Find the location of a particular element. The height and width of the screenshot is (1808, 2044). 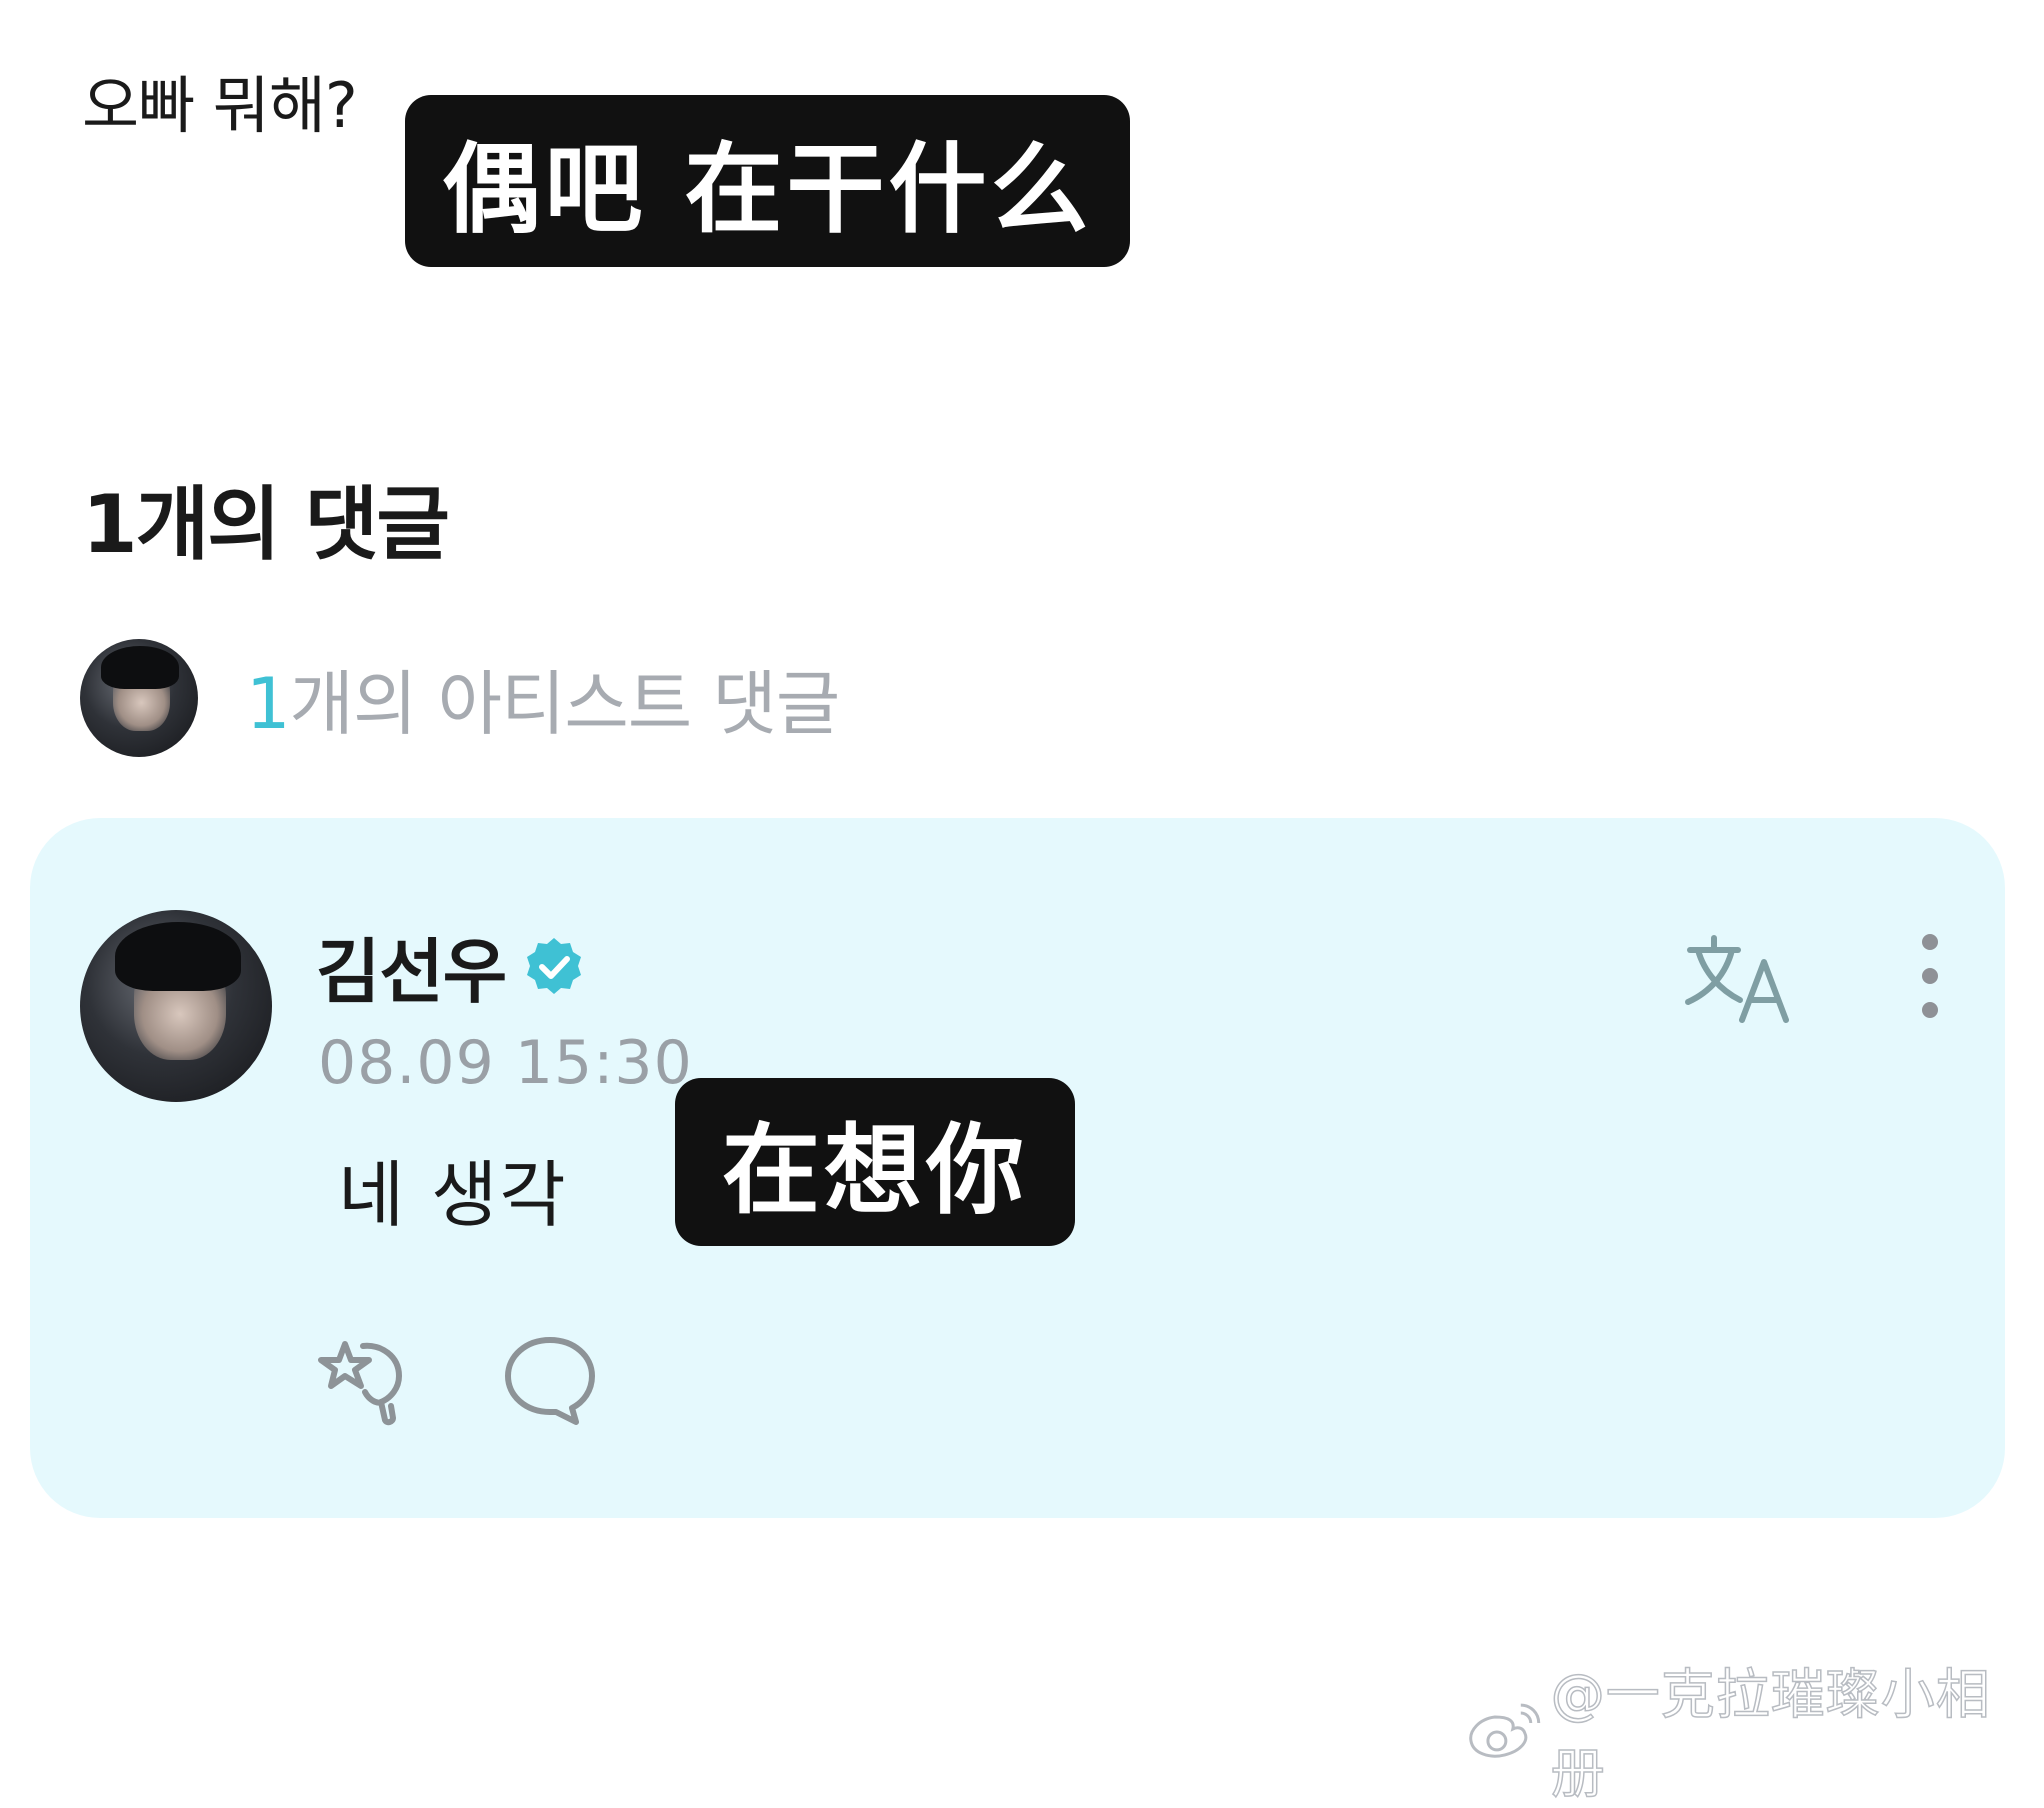

artist-avatar-small is located at coordinates (139, 698).